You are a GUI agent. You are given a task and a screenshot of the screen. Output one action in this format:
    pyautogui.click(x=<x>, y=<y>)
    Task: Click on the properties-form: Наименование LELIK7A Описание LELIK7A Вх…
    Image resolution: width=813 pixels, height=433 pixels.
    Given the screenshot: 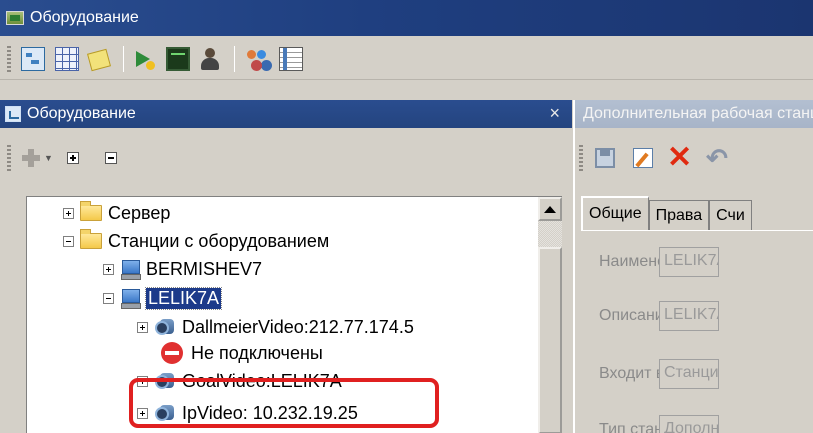 What is the action you would take?
    pyautogui.click(x=697, y=331)
    